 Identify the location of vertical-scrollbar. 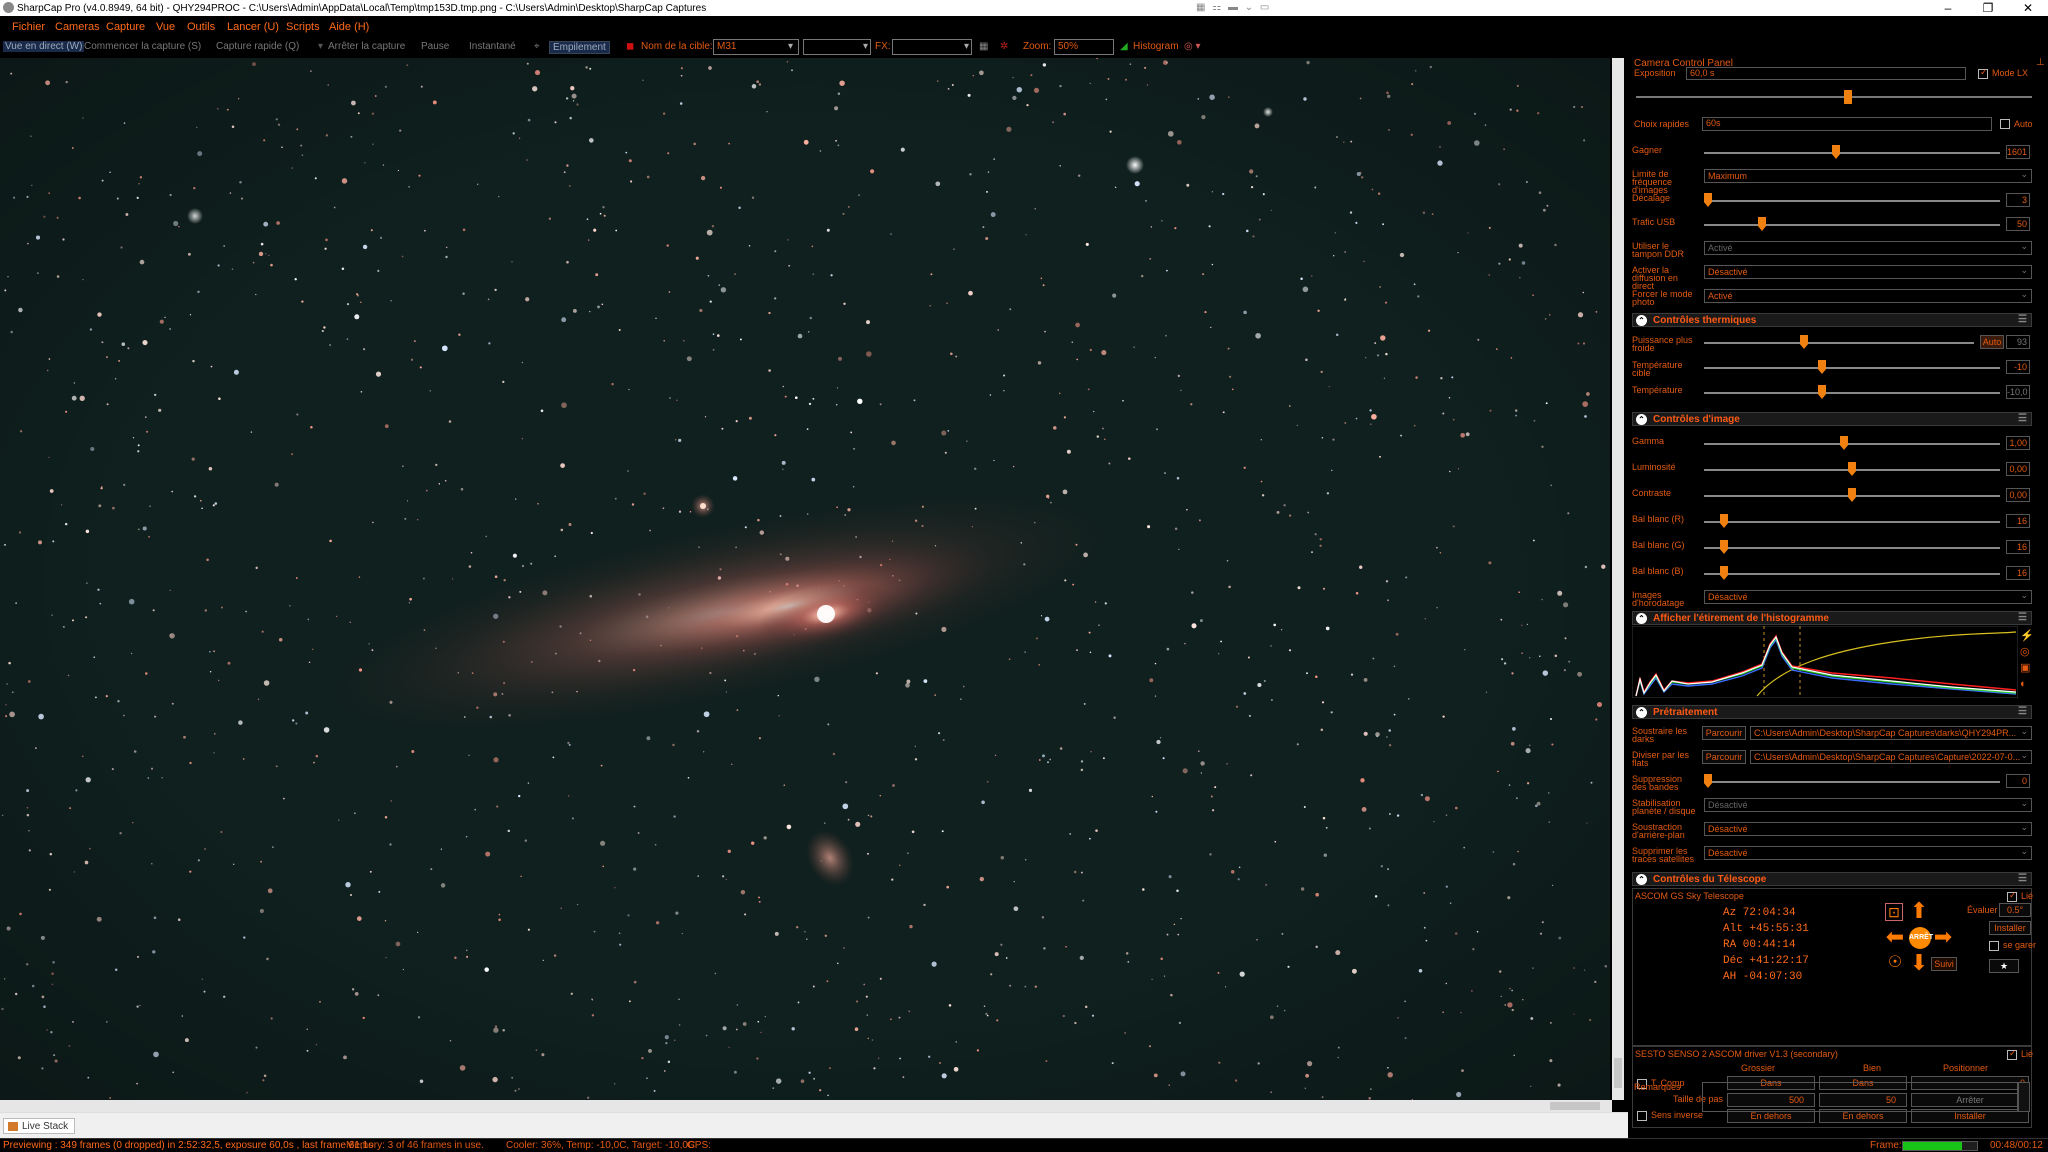
(1618, 579).